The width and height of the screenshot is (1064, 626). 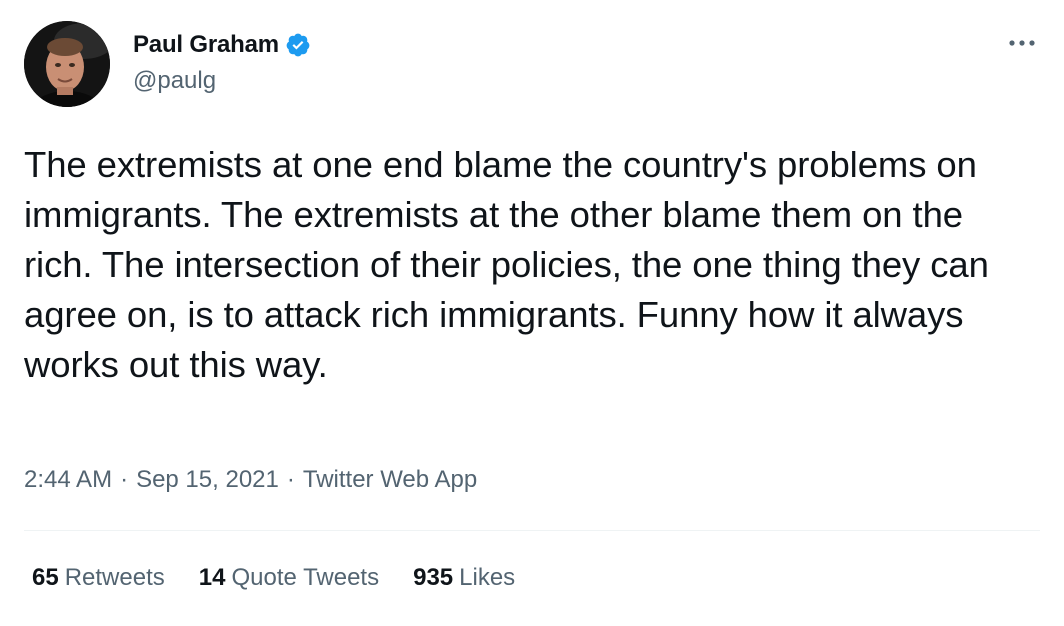 I want to click on retweets-stat: 65 Retweets, so click(x=98, y=578).